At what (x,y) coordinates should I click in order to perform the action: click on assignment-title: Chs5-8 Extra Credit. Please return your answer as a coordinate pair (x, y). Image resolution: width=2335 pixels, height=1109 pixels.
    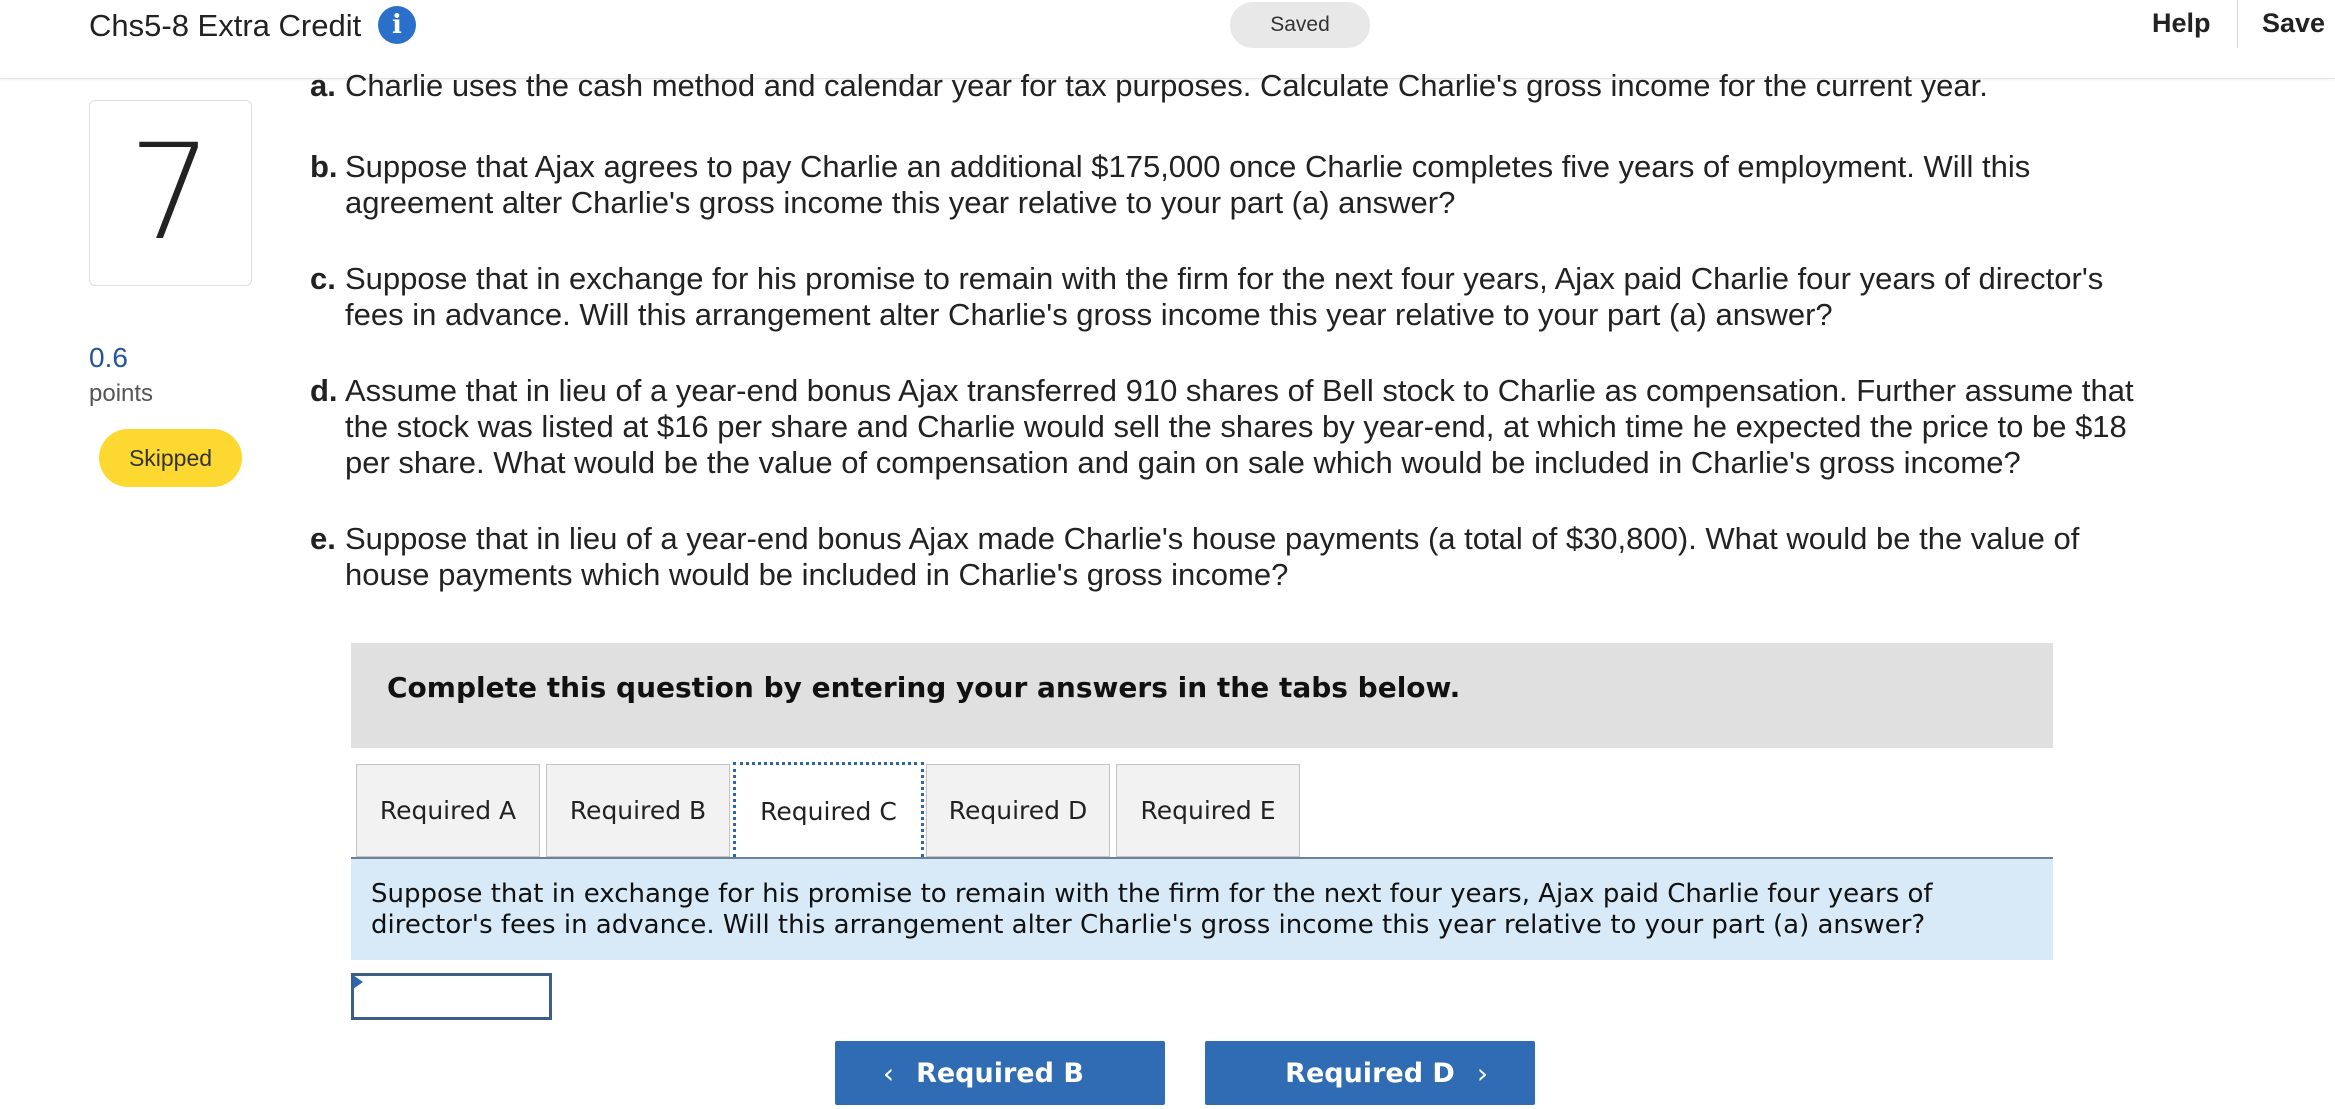
    Looking at the image, I should click on (225, 25).